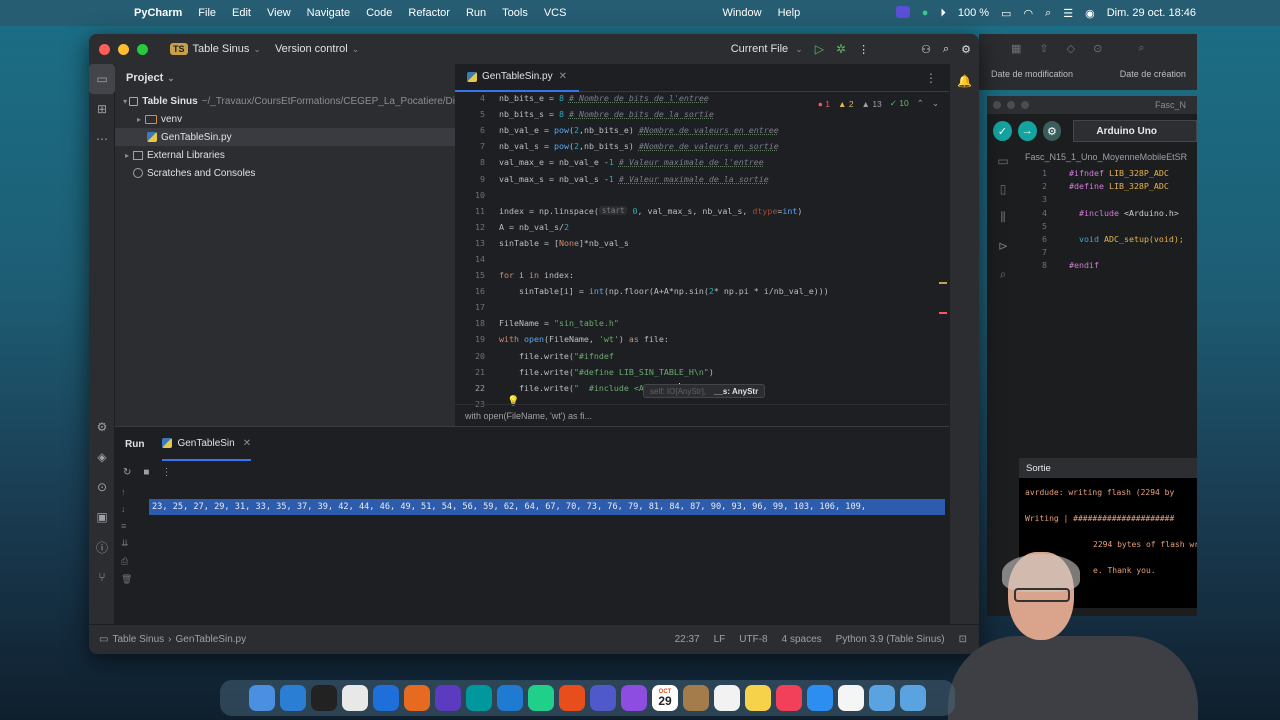 This screenshot has width=1280, height=720. I want to click on run-icon: ▷, so click(819, 49).